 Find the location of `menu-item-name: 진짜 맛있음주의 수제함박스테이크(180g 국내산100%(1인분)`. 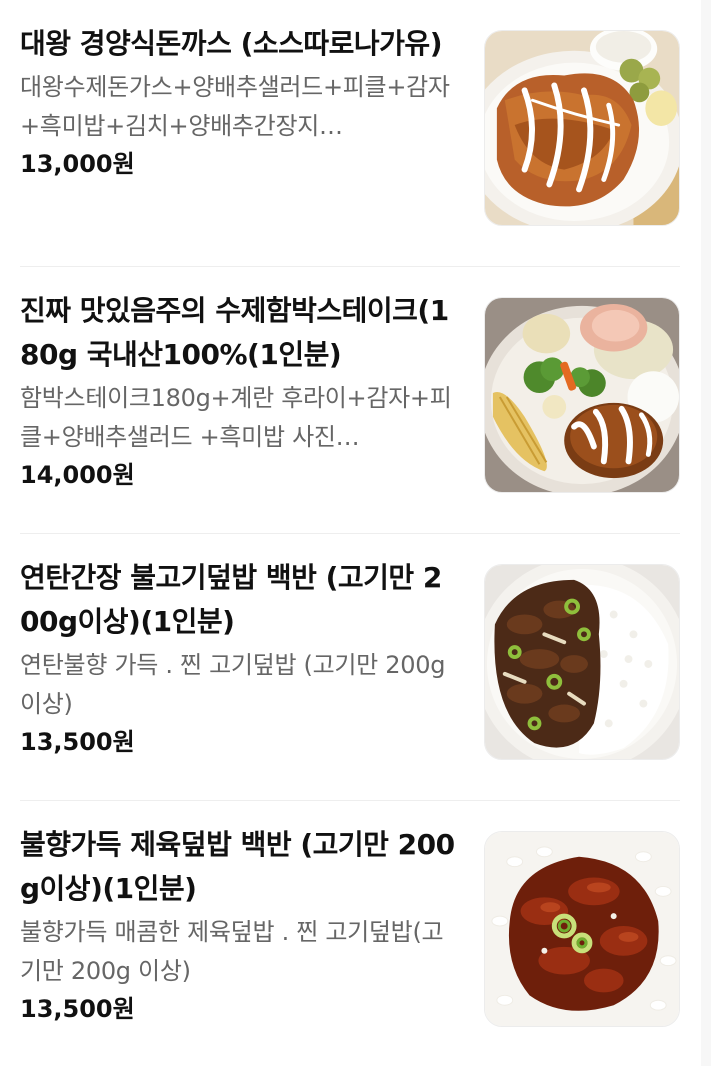

menu-item-name: 진짜 맛있음주의 수제함박스테이크(180g 국내산100%(1인분) is located at coordinates (234, 332).